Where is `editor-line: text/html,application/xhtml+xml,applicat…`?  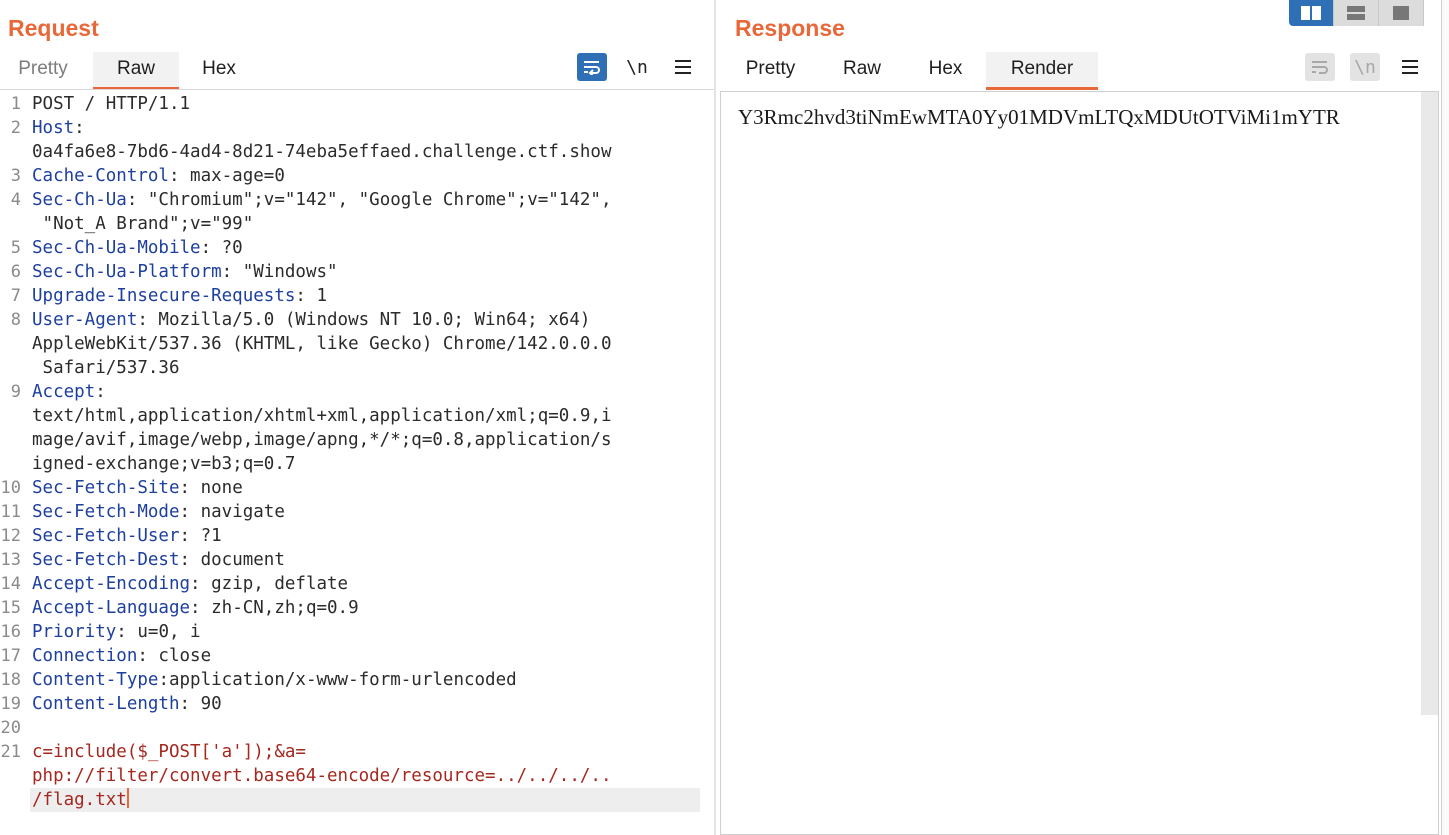
editor-line: text/html,application/xhtml+xml,applicat… is located at coordinates (350, 416).